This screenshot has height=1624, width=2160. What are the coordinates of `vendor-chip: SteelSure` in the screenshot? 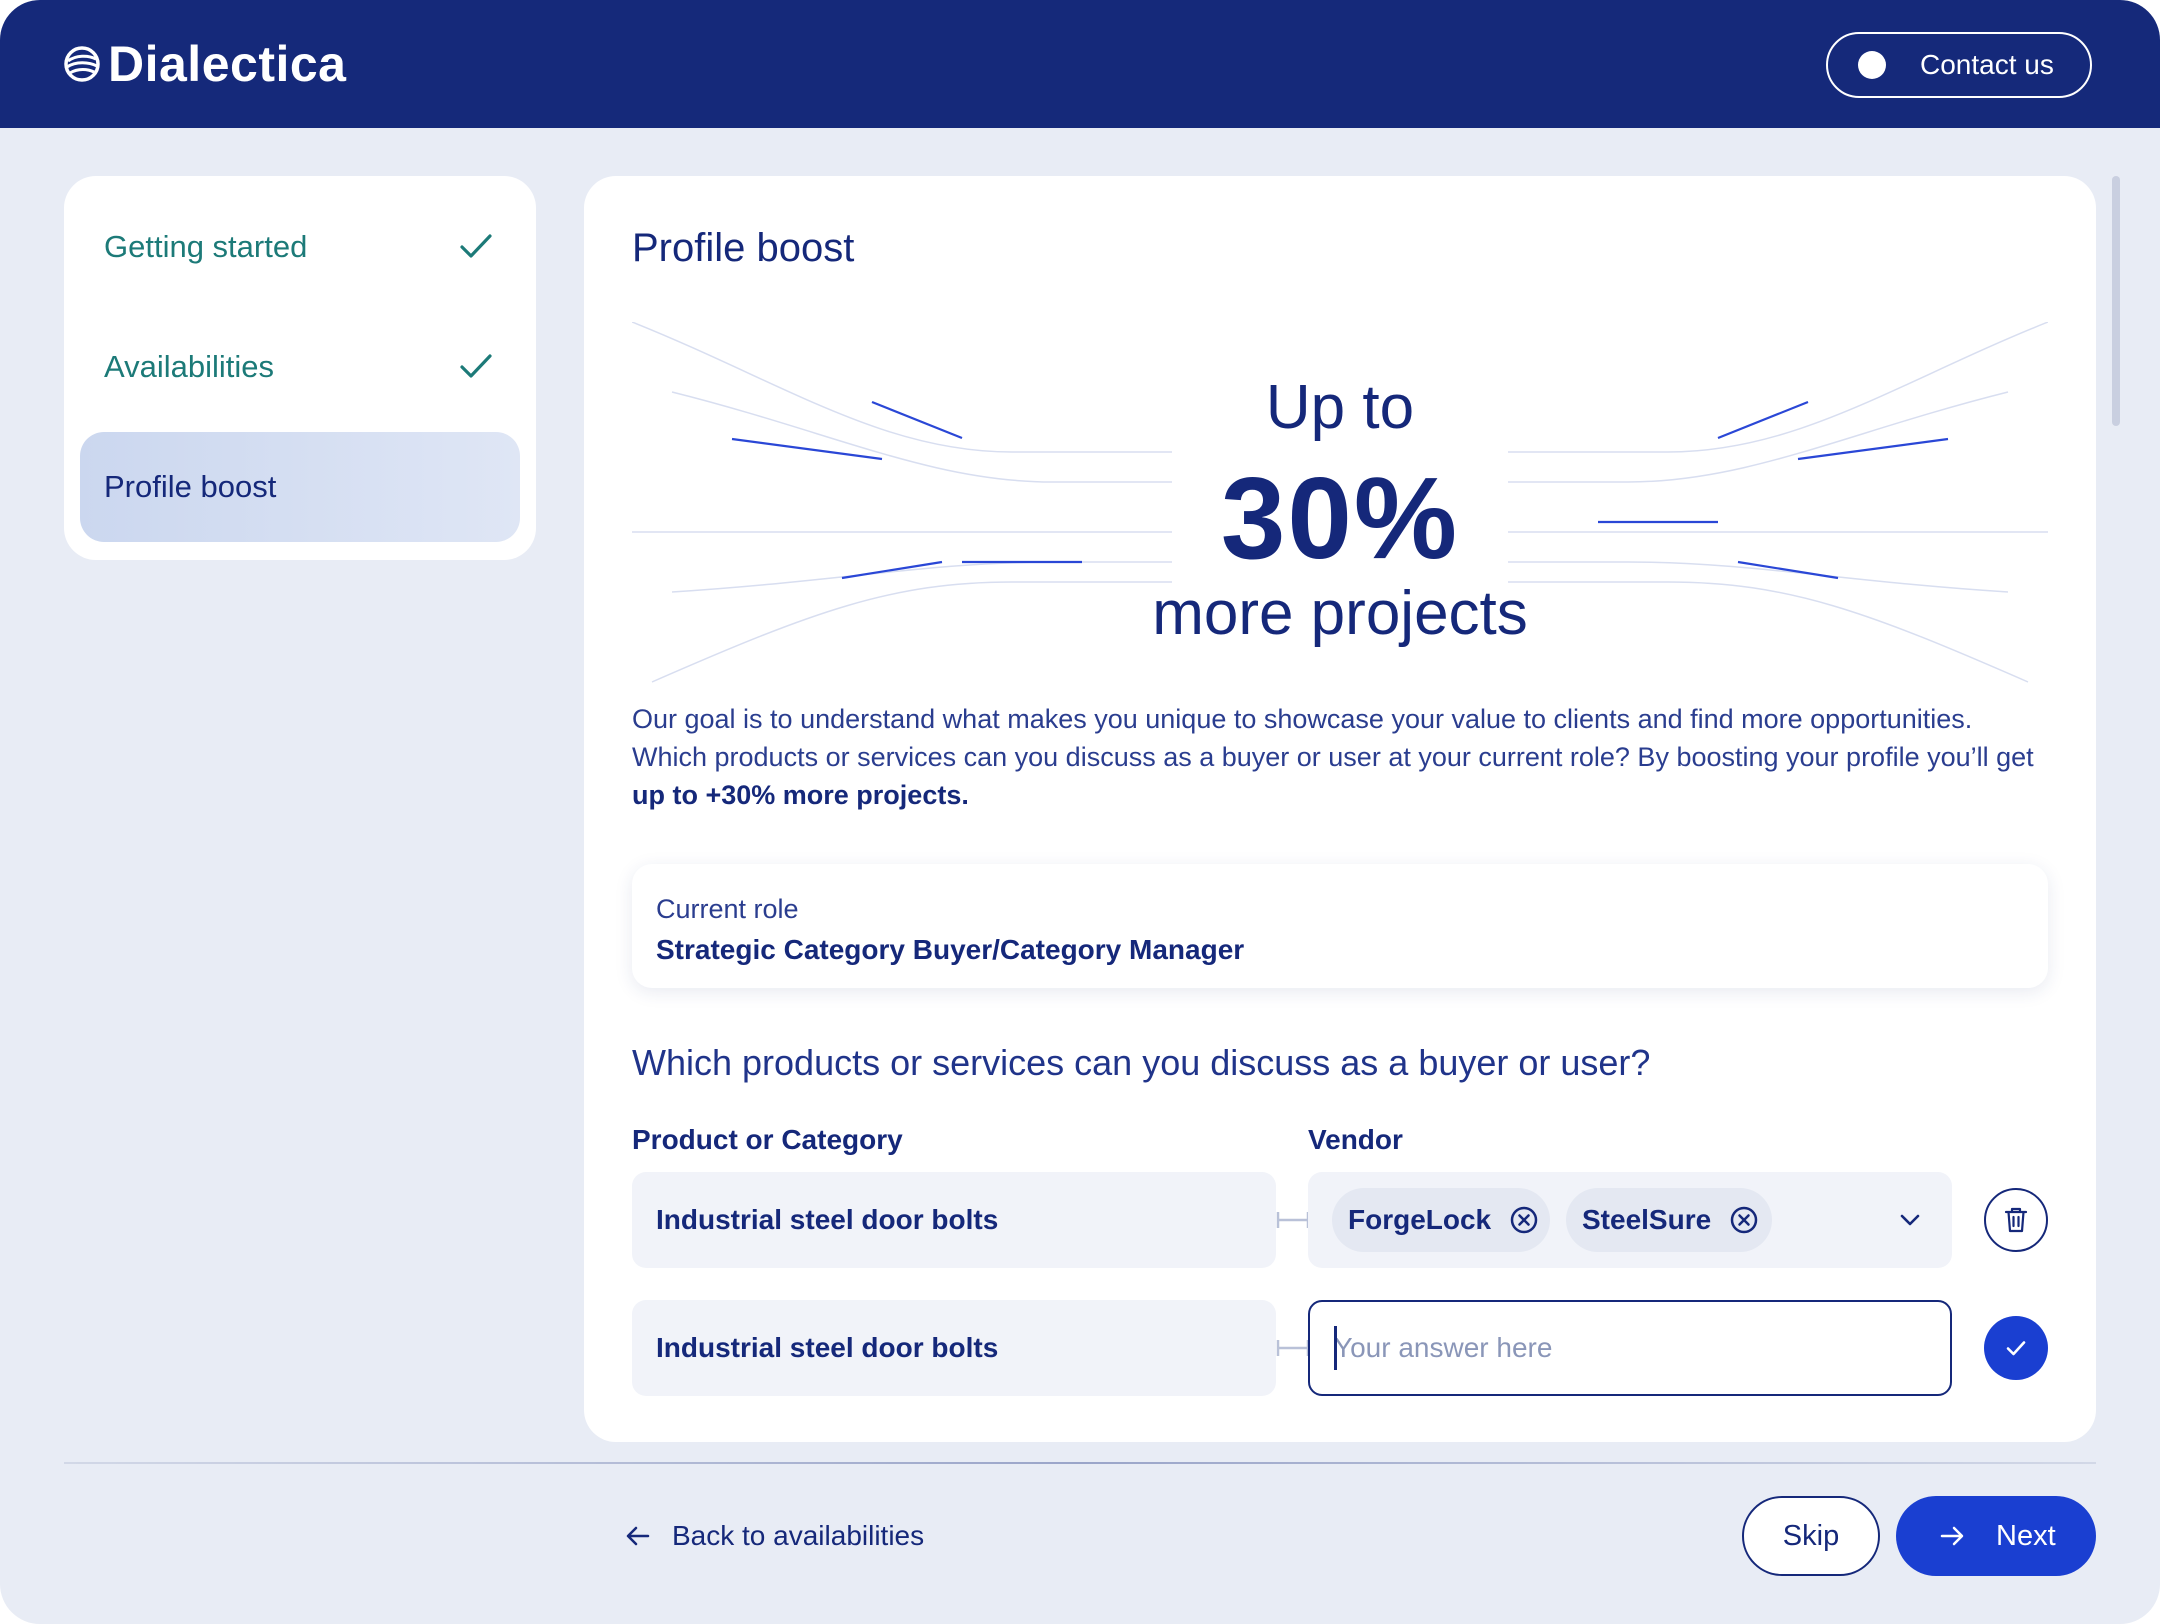 It's located at (1669, 1220).